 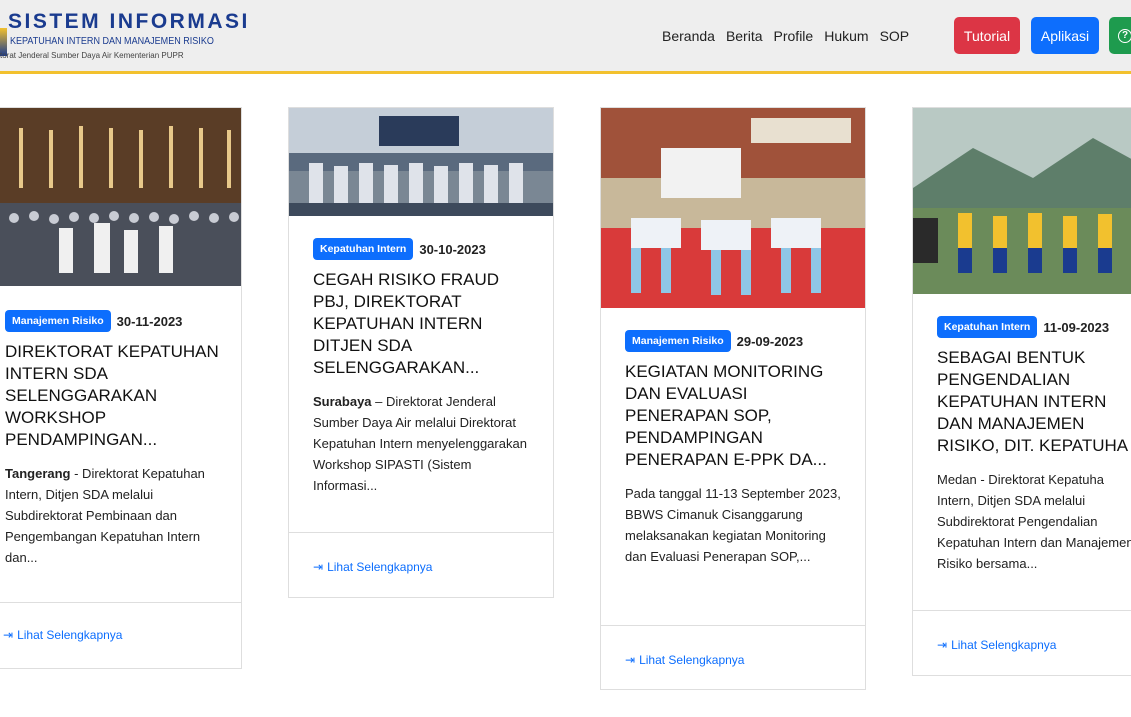 What do you see at coordinates (744, 36) in the screenshot?
I see `nav-berita: Berita` at bounding box center [744, 36].